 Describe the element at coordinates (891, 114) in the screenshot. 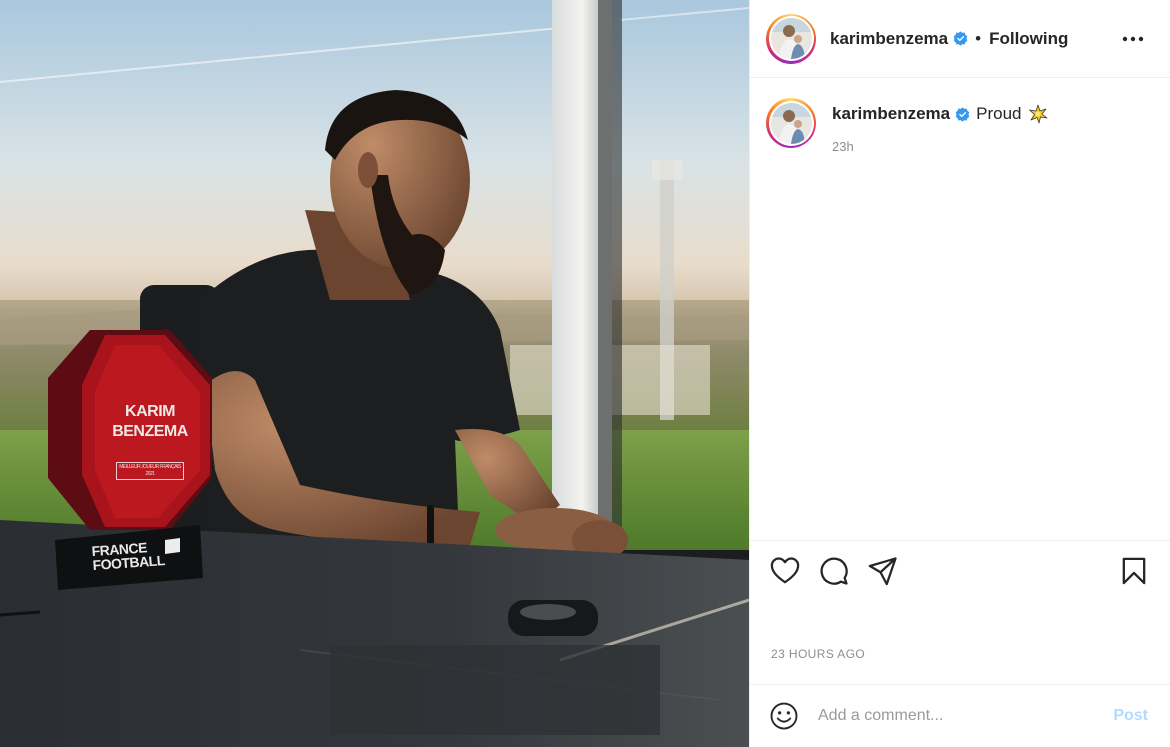

I see `caption-username: karimbenzema` at that location.